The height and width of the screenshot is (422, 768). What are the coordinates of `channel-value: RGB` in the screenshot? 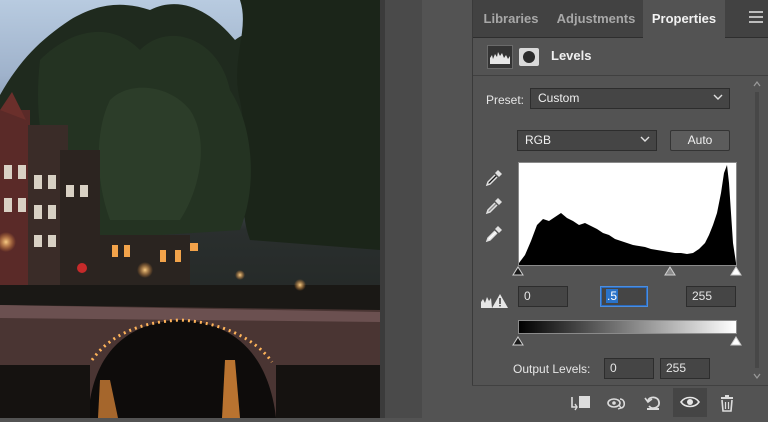 It's located at (538, 140).